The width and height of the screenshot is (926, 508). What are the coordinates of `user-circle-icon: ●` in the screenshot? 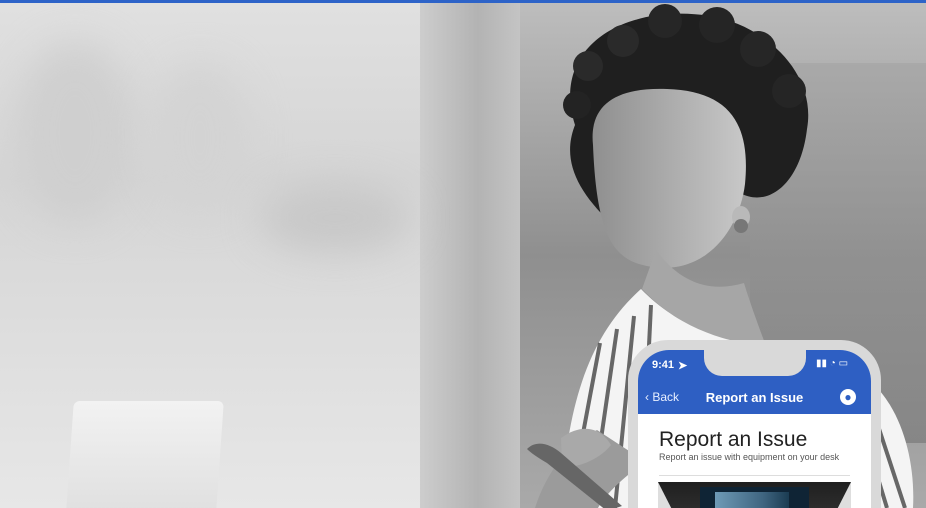 It's located at (848, 397).